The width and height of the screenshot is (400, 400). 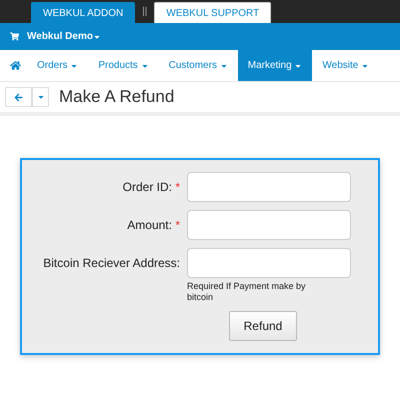 What do you see at coordinates (247, 292) in the screenshot?
I see `field-hint: Required If Payment make by bitcoin` at bounding box center [247, 292].